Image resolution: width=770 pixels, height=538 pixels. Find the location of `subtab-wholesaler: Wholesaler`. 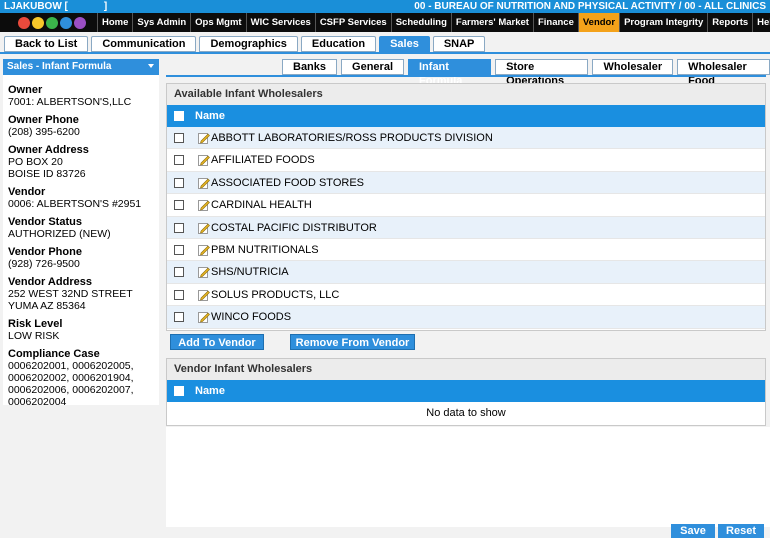

subtab-wholesaler: Wholesaler is located at coordinates (633, 67).